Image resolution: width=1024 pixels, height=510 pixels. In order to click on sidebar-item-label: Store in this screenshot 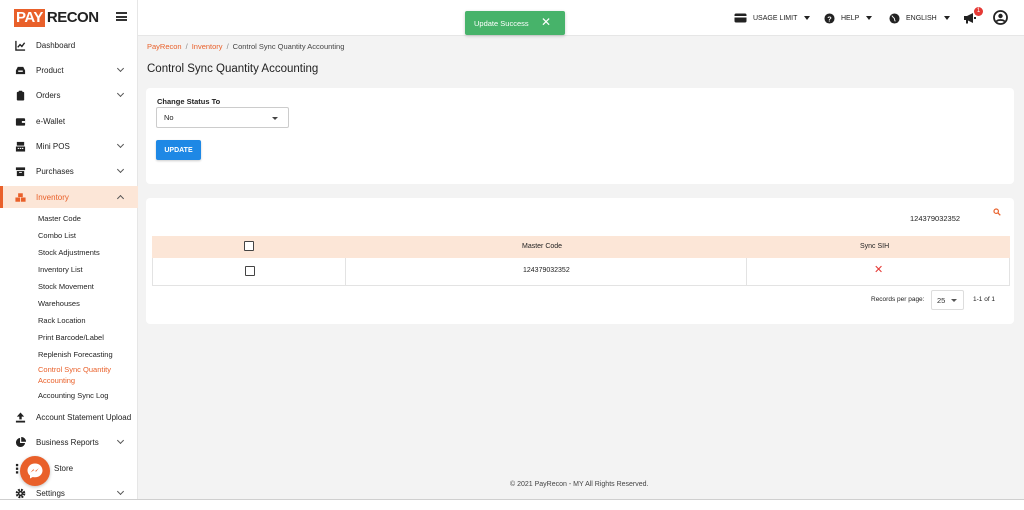, I will do `click(64, 468)`.